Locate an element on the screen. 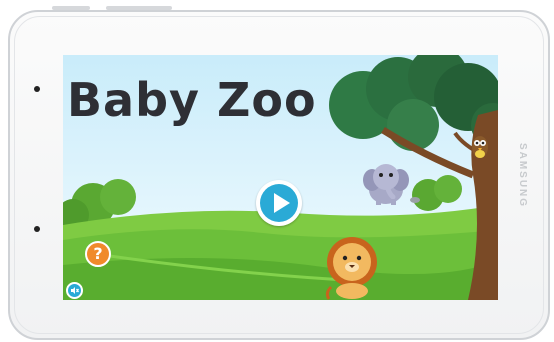  rock is located at coordinates (415, 200).